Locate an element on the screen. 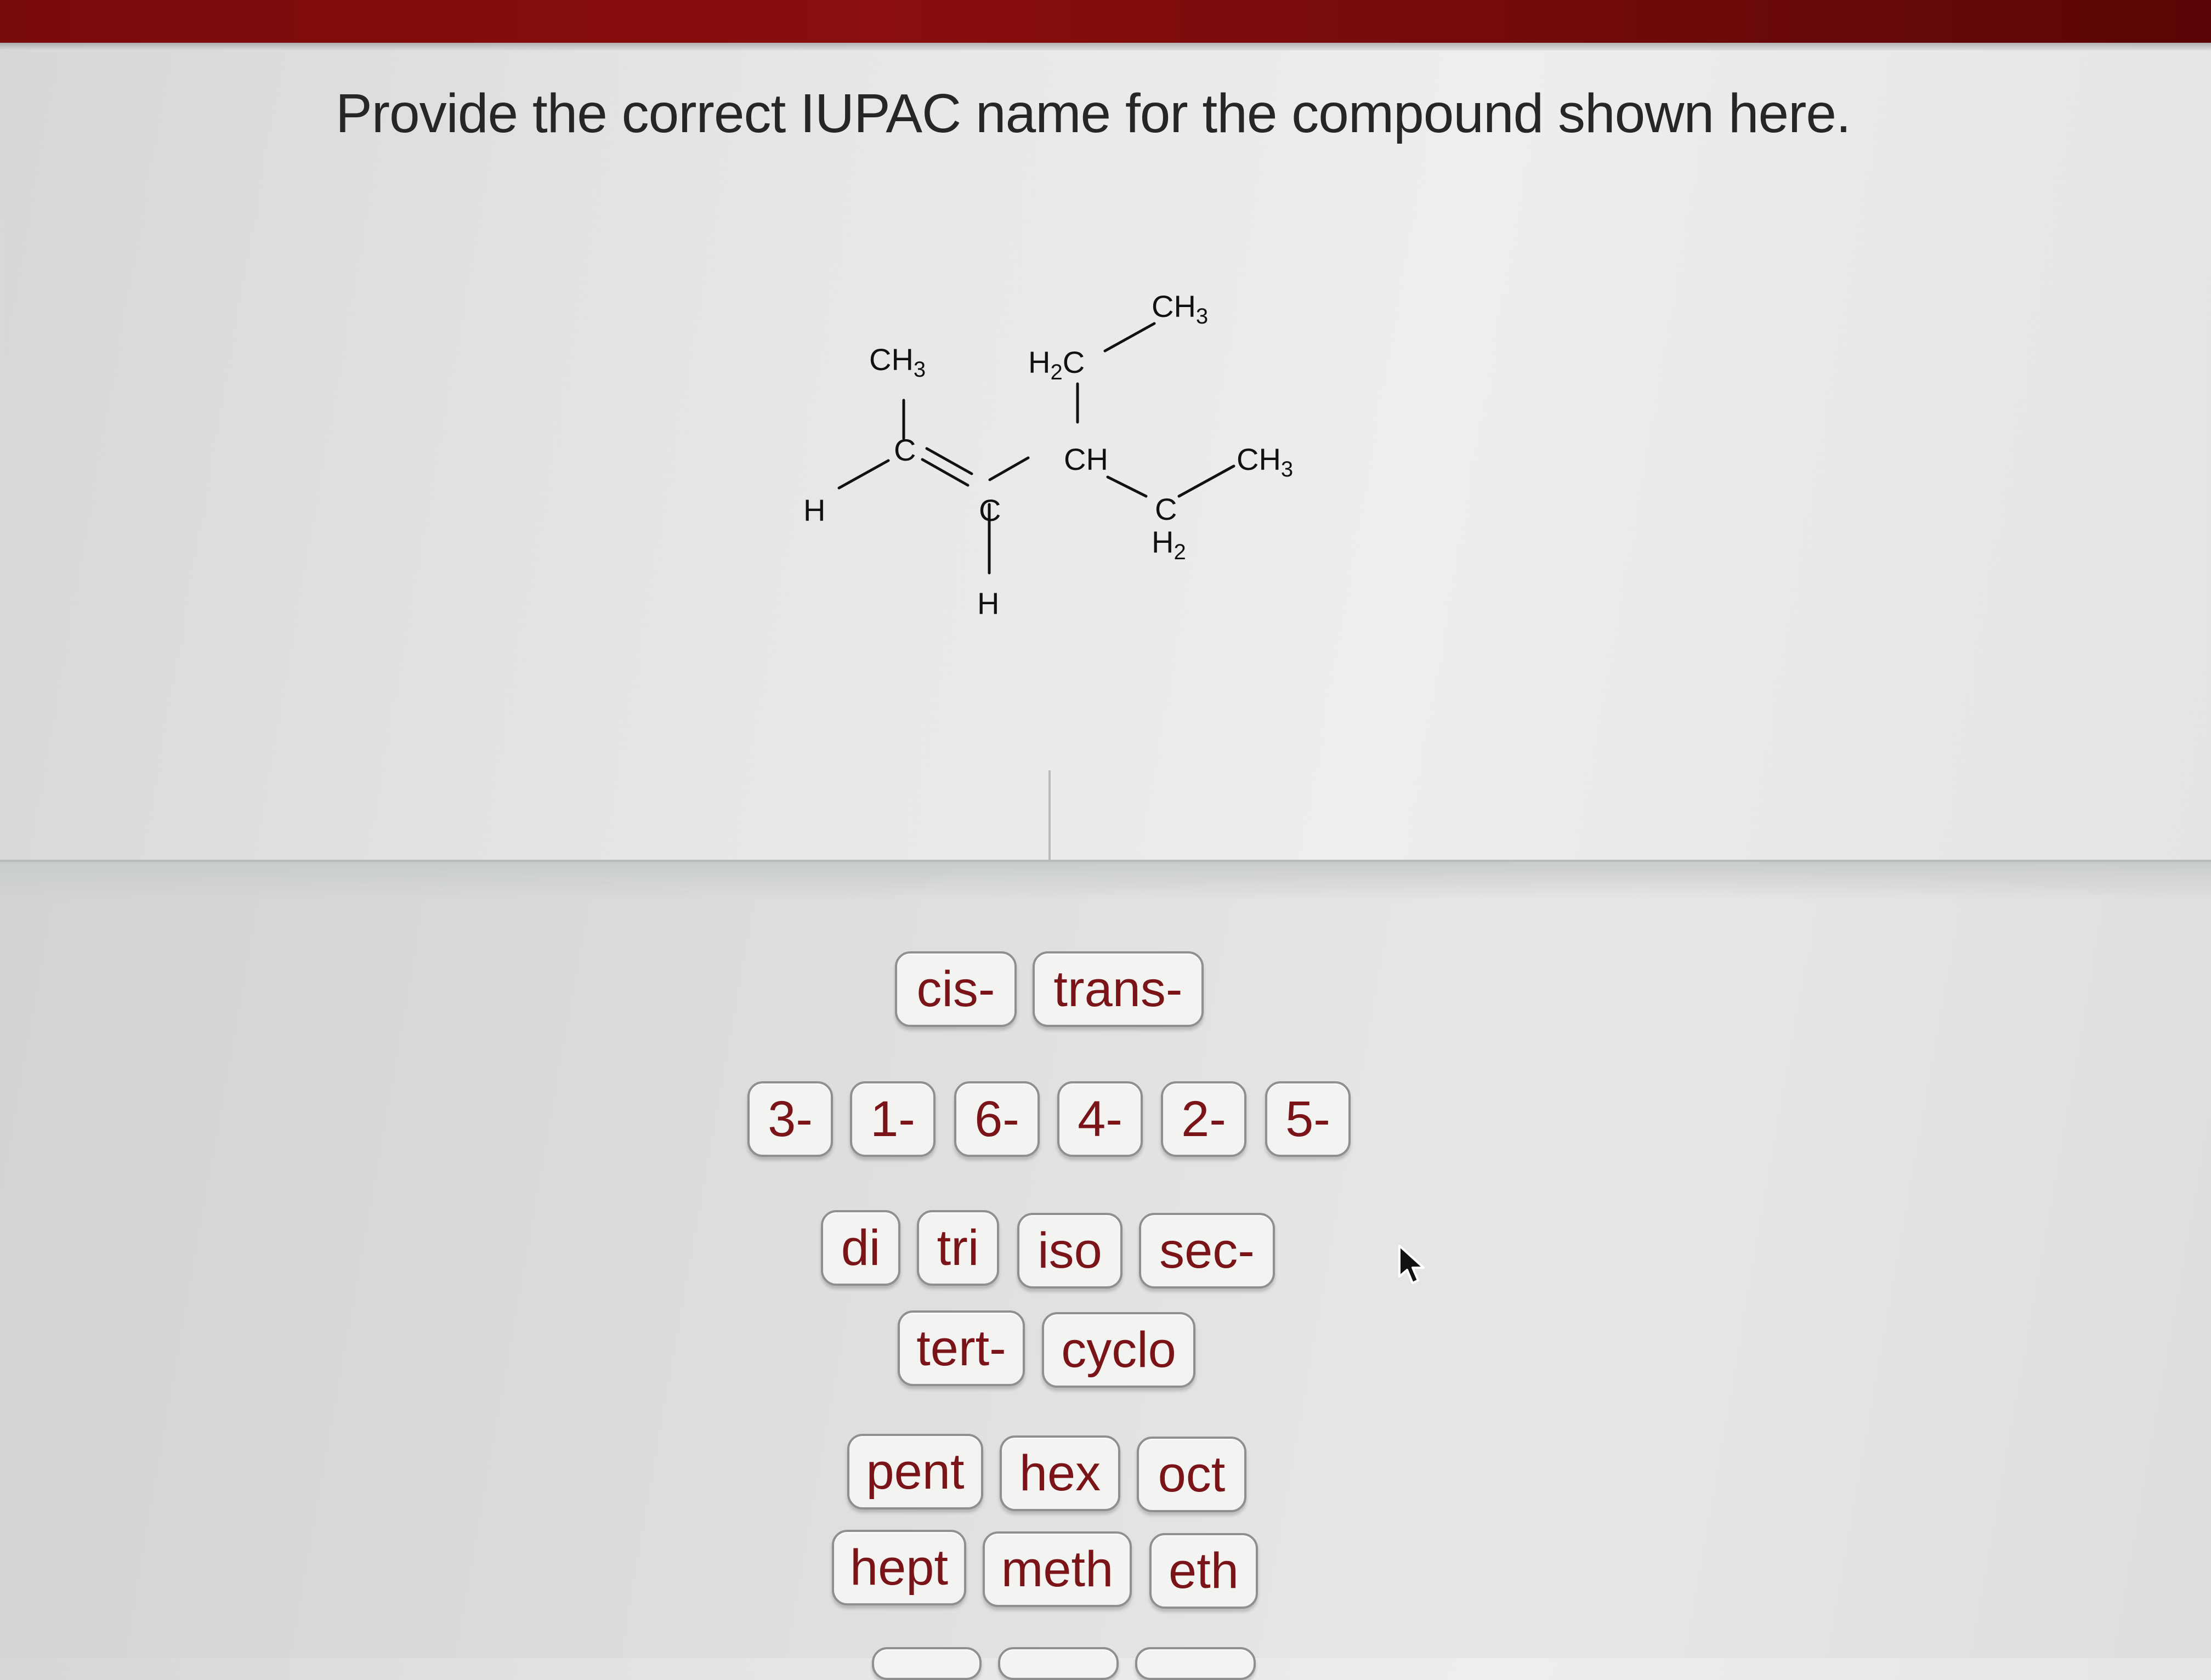 This screenshot has height=1680, width=2211. tile-root-eth: eth is located at coordinates (1203, 1571).